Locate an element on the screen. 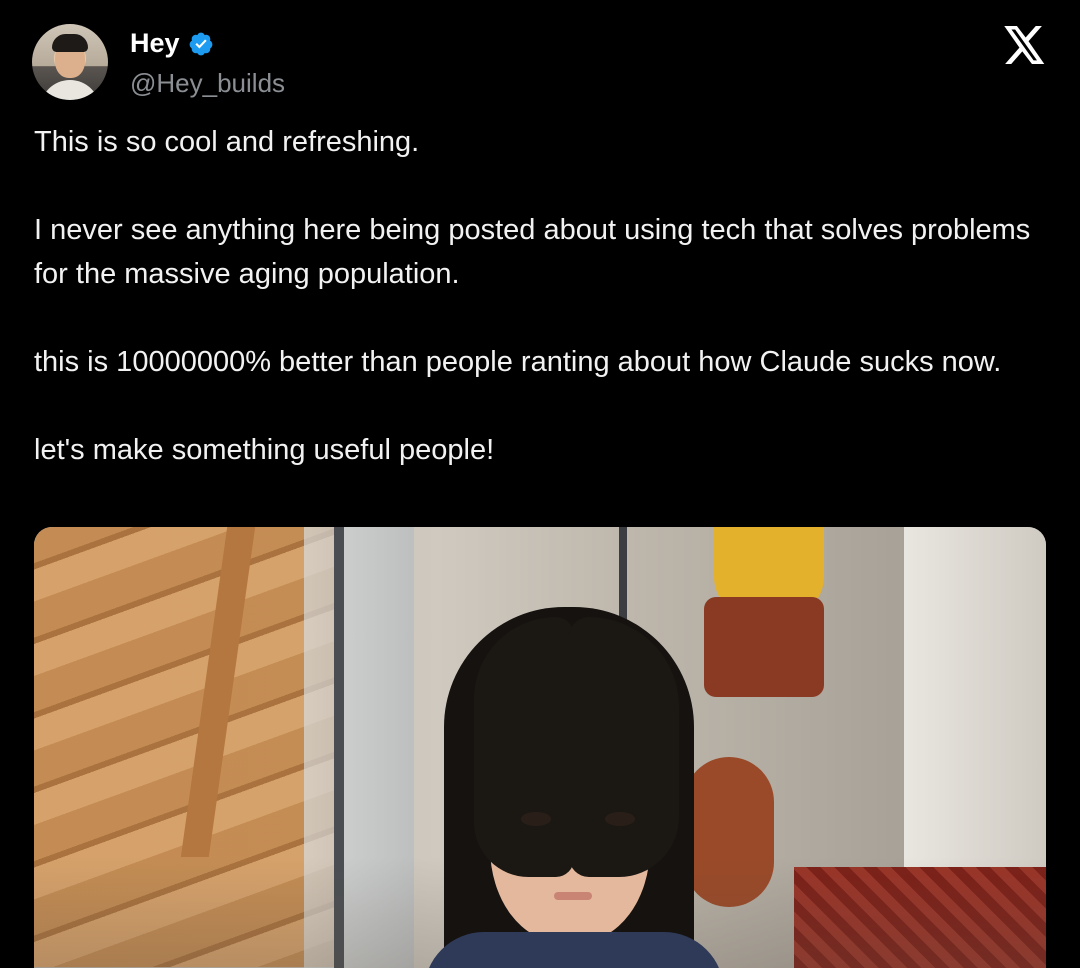  author-avatar is located at coordinates (70, 62).